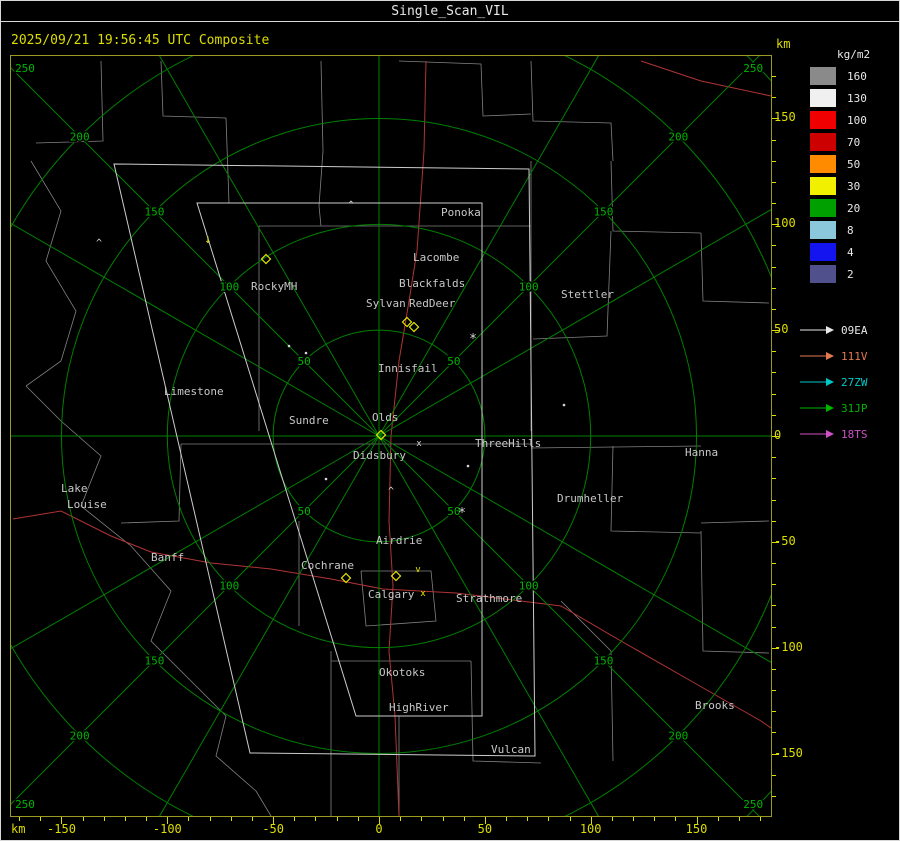 The image size is (900, 841). What do you see at coordinates (473, 339) in the screenshot?
I see `star-marker-icon: *` at bounding box center [473, 339].